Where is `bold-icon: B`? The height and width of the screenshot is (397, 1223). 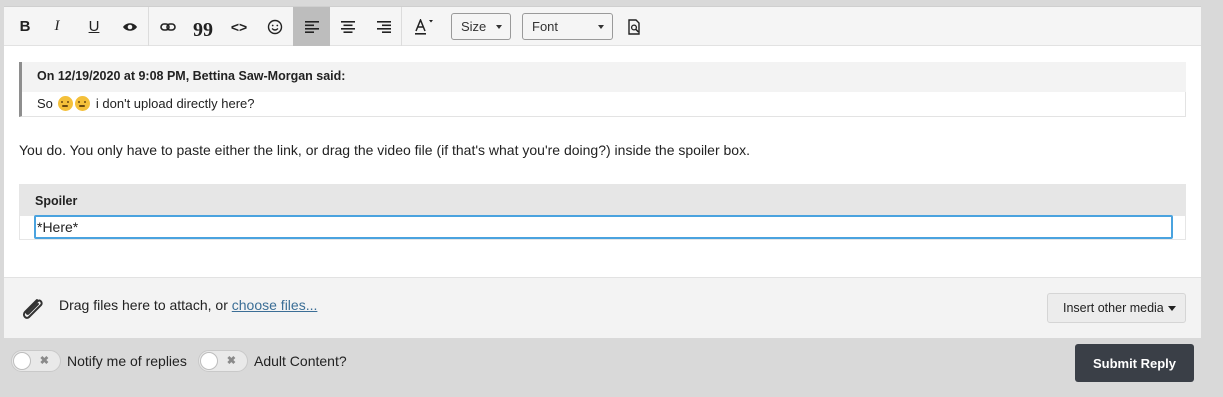
bold-icon: B is located at coordinates (25, 26).